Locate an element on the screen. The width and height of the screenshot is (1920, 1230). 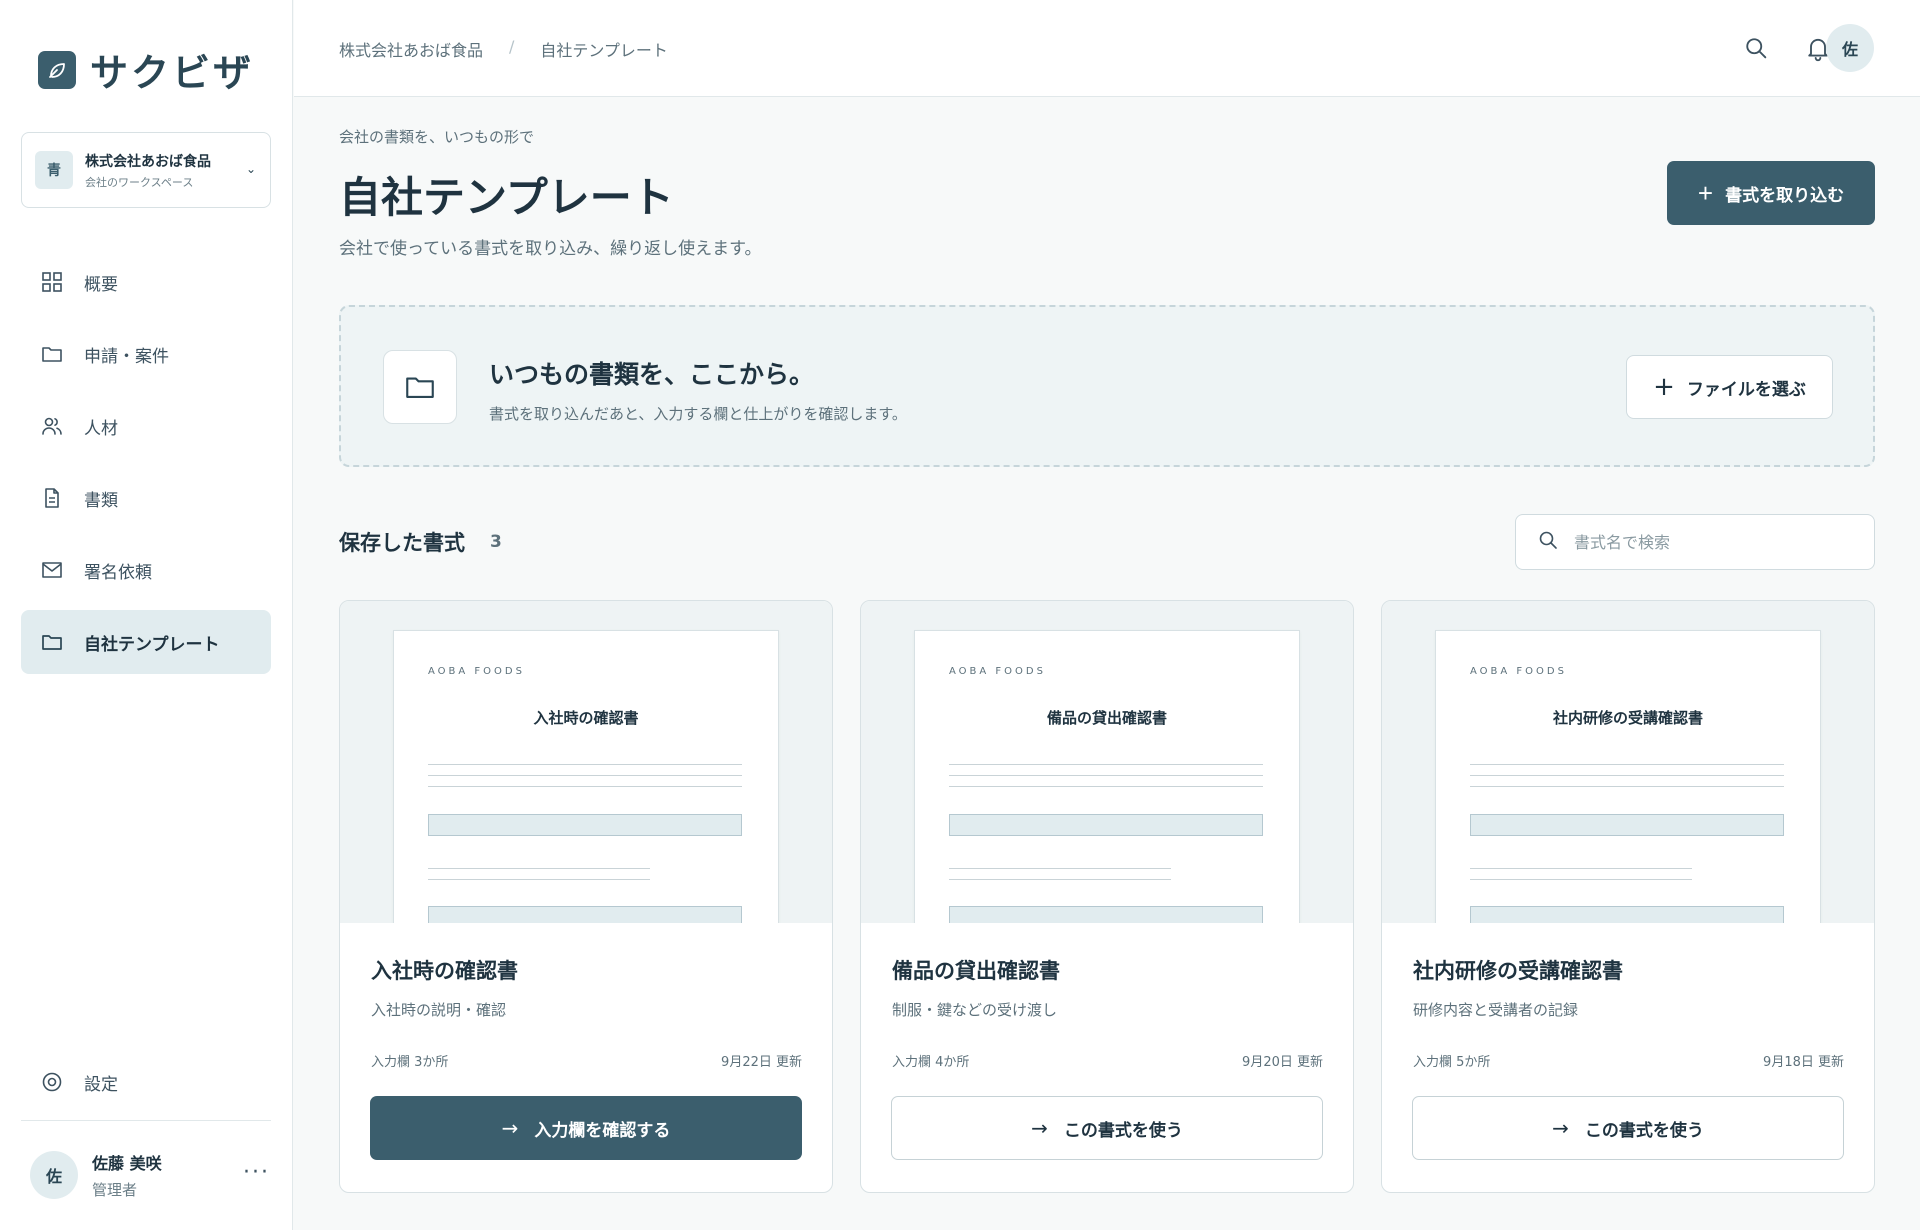
search-input is located at coordinates (1714, 542).